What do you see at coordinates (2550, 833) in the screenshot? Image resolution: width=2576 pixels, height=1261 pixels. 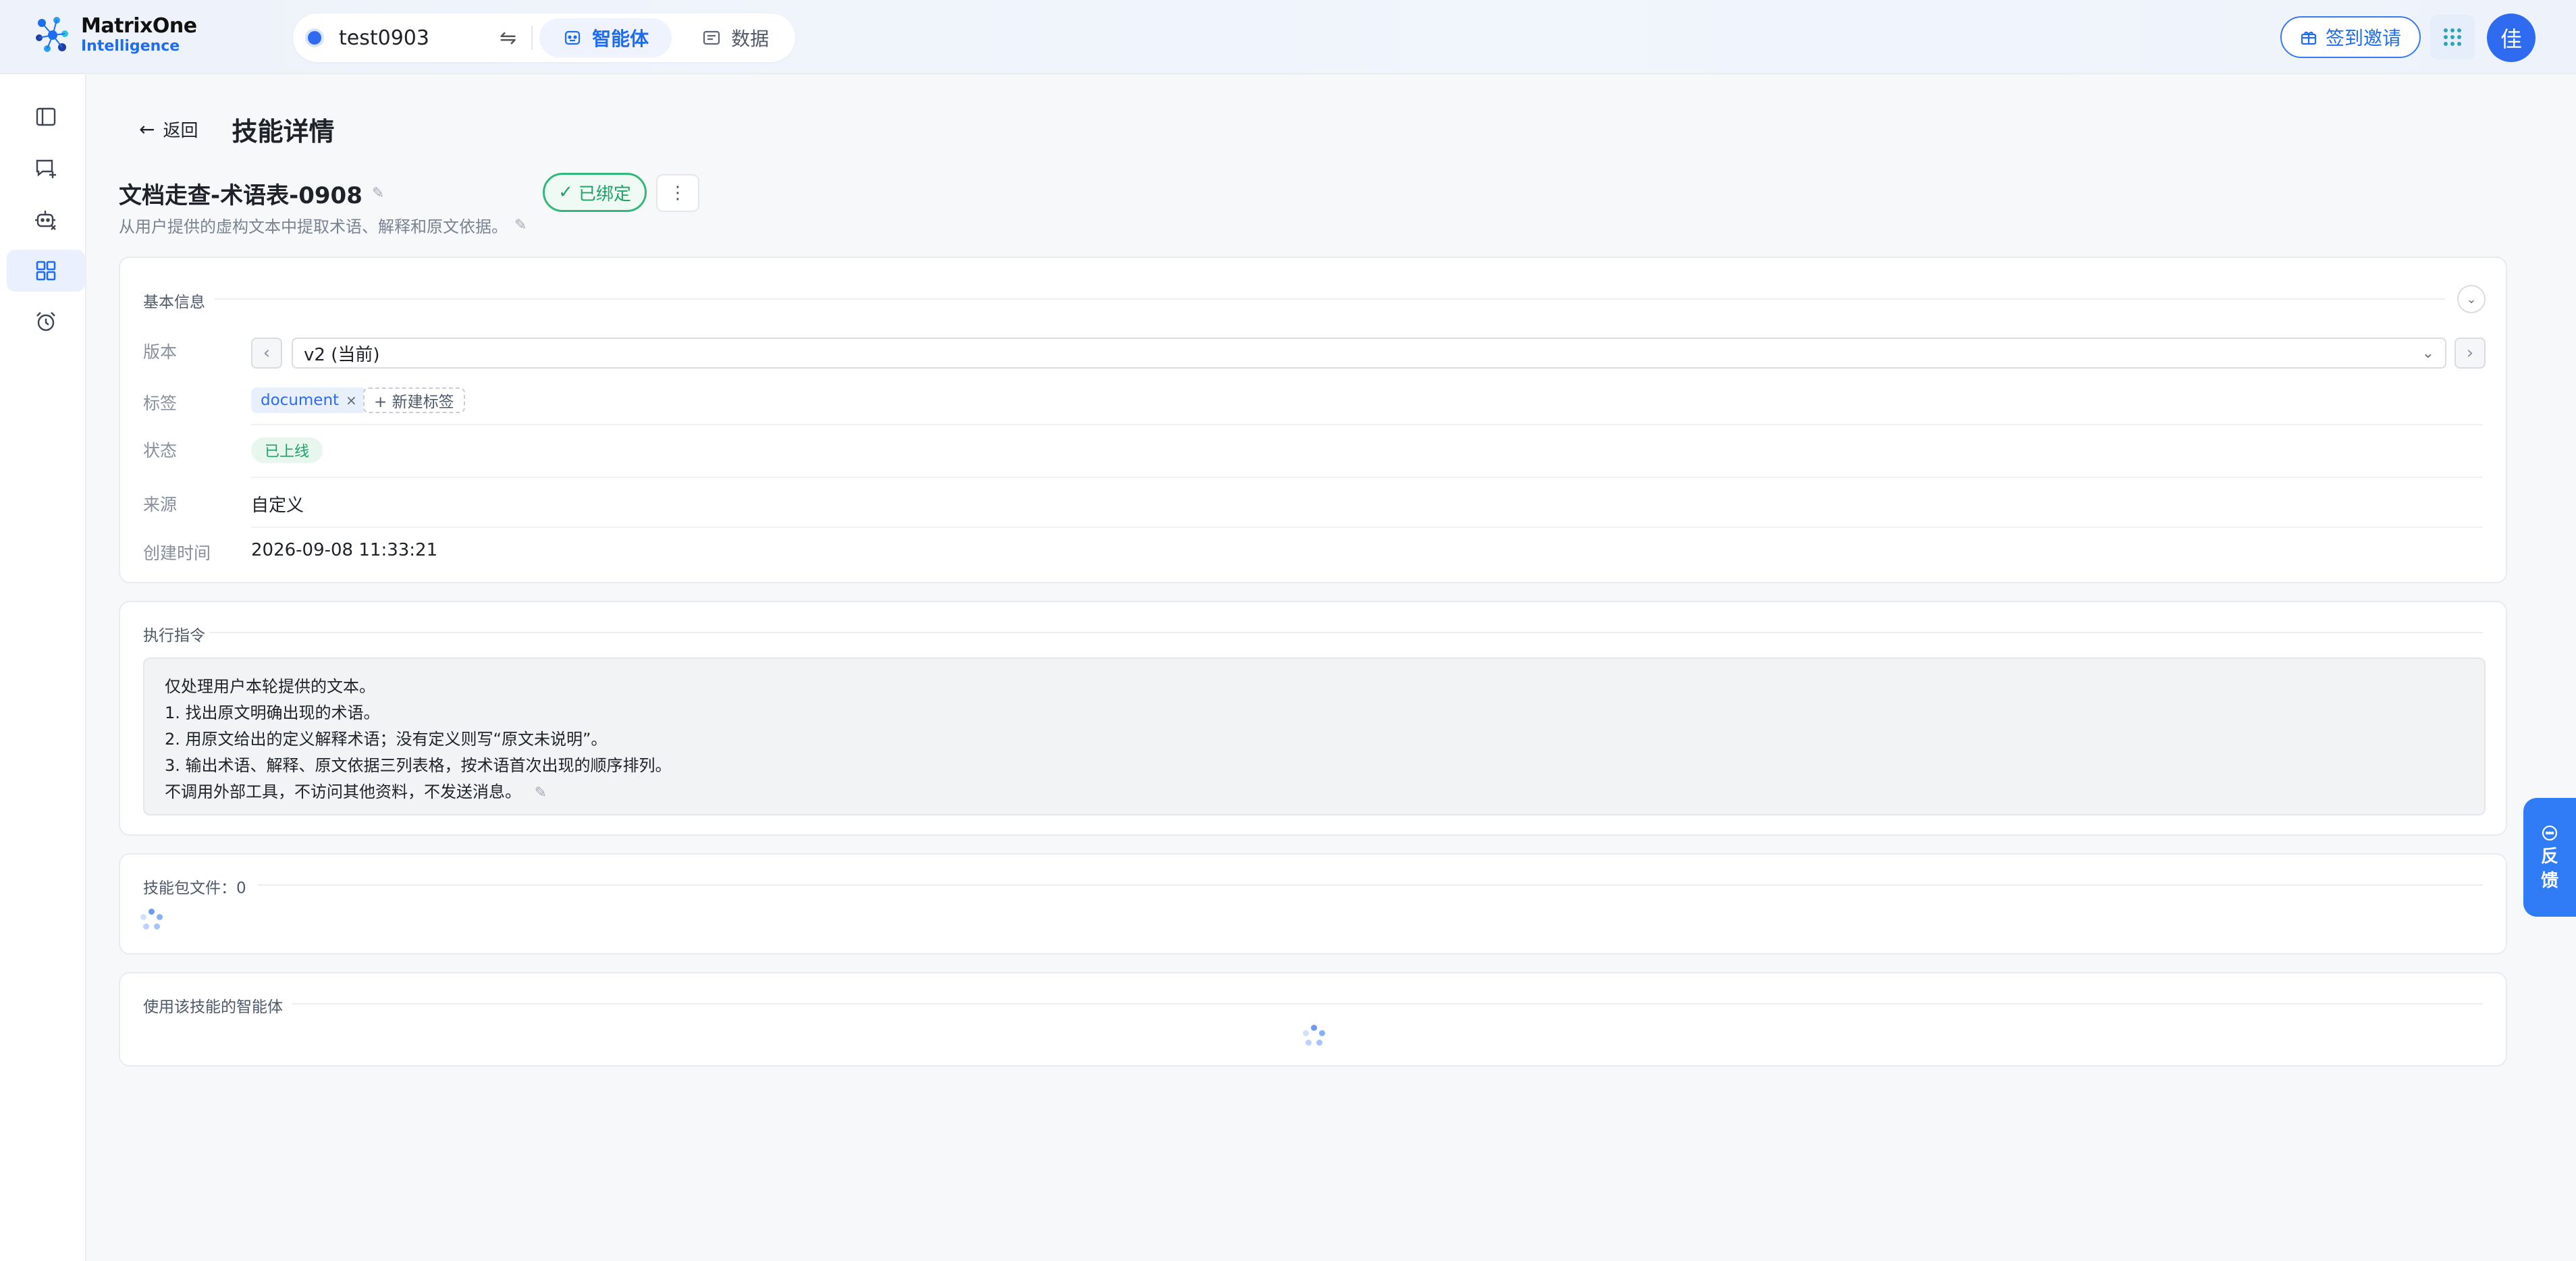 I see `chat-bubble-icon` at bounding box center [2550, 833].